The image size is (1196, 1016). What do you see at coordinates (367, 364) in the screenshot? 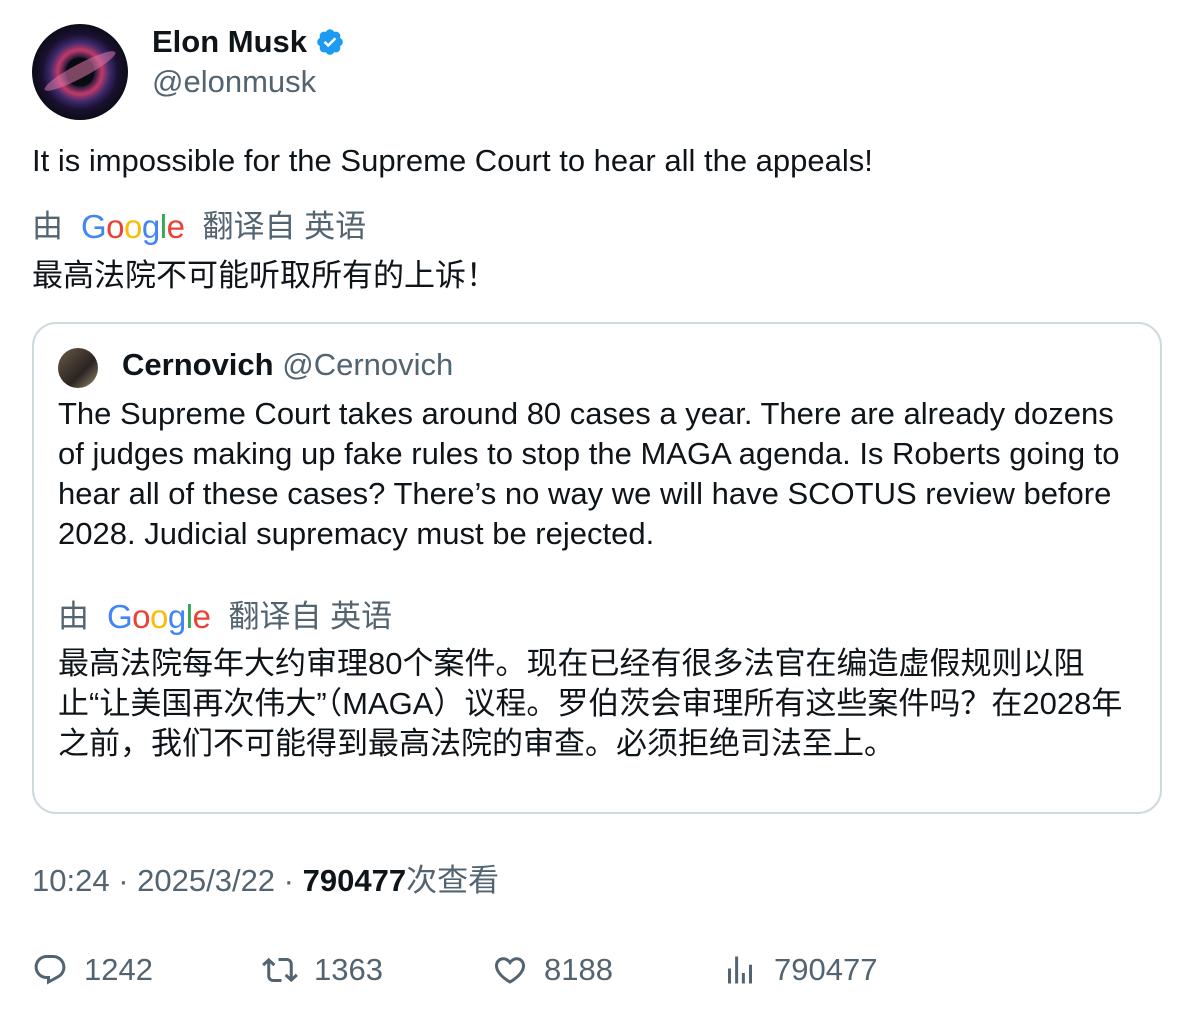
I see `quote-author-handle: @Cernovich` at bounding box center [367, 364].